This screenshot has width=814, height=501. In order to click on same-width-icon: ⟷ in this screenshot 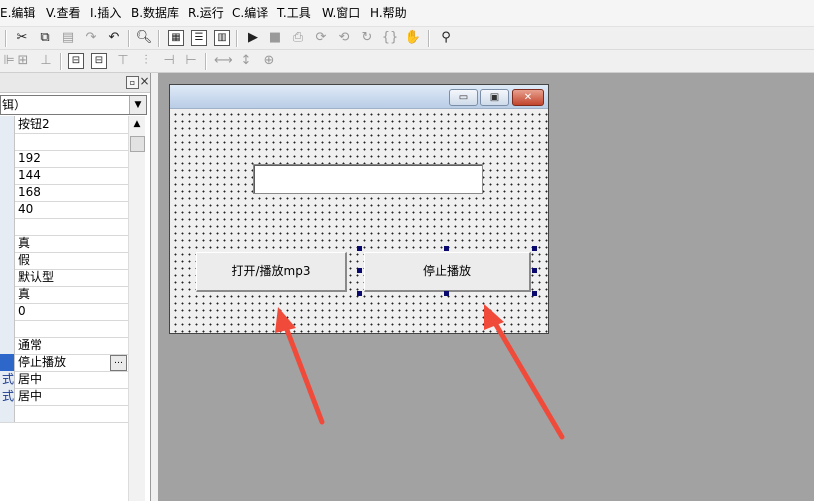, I will do `click(223, 61)`.